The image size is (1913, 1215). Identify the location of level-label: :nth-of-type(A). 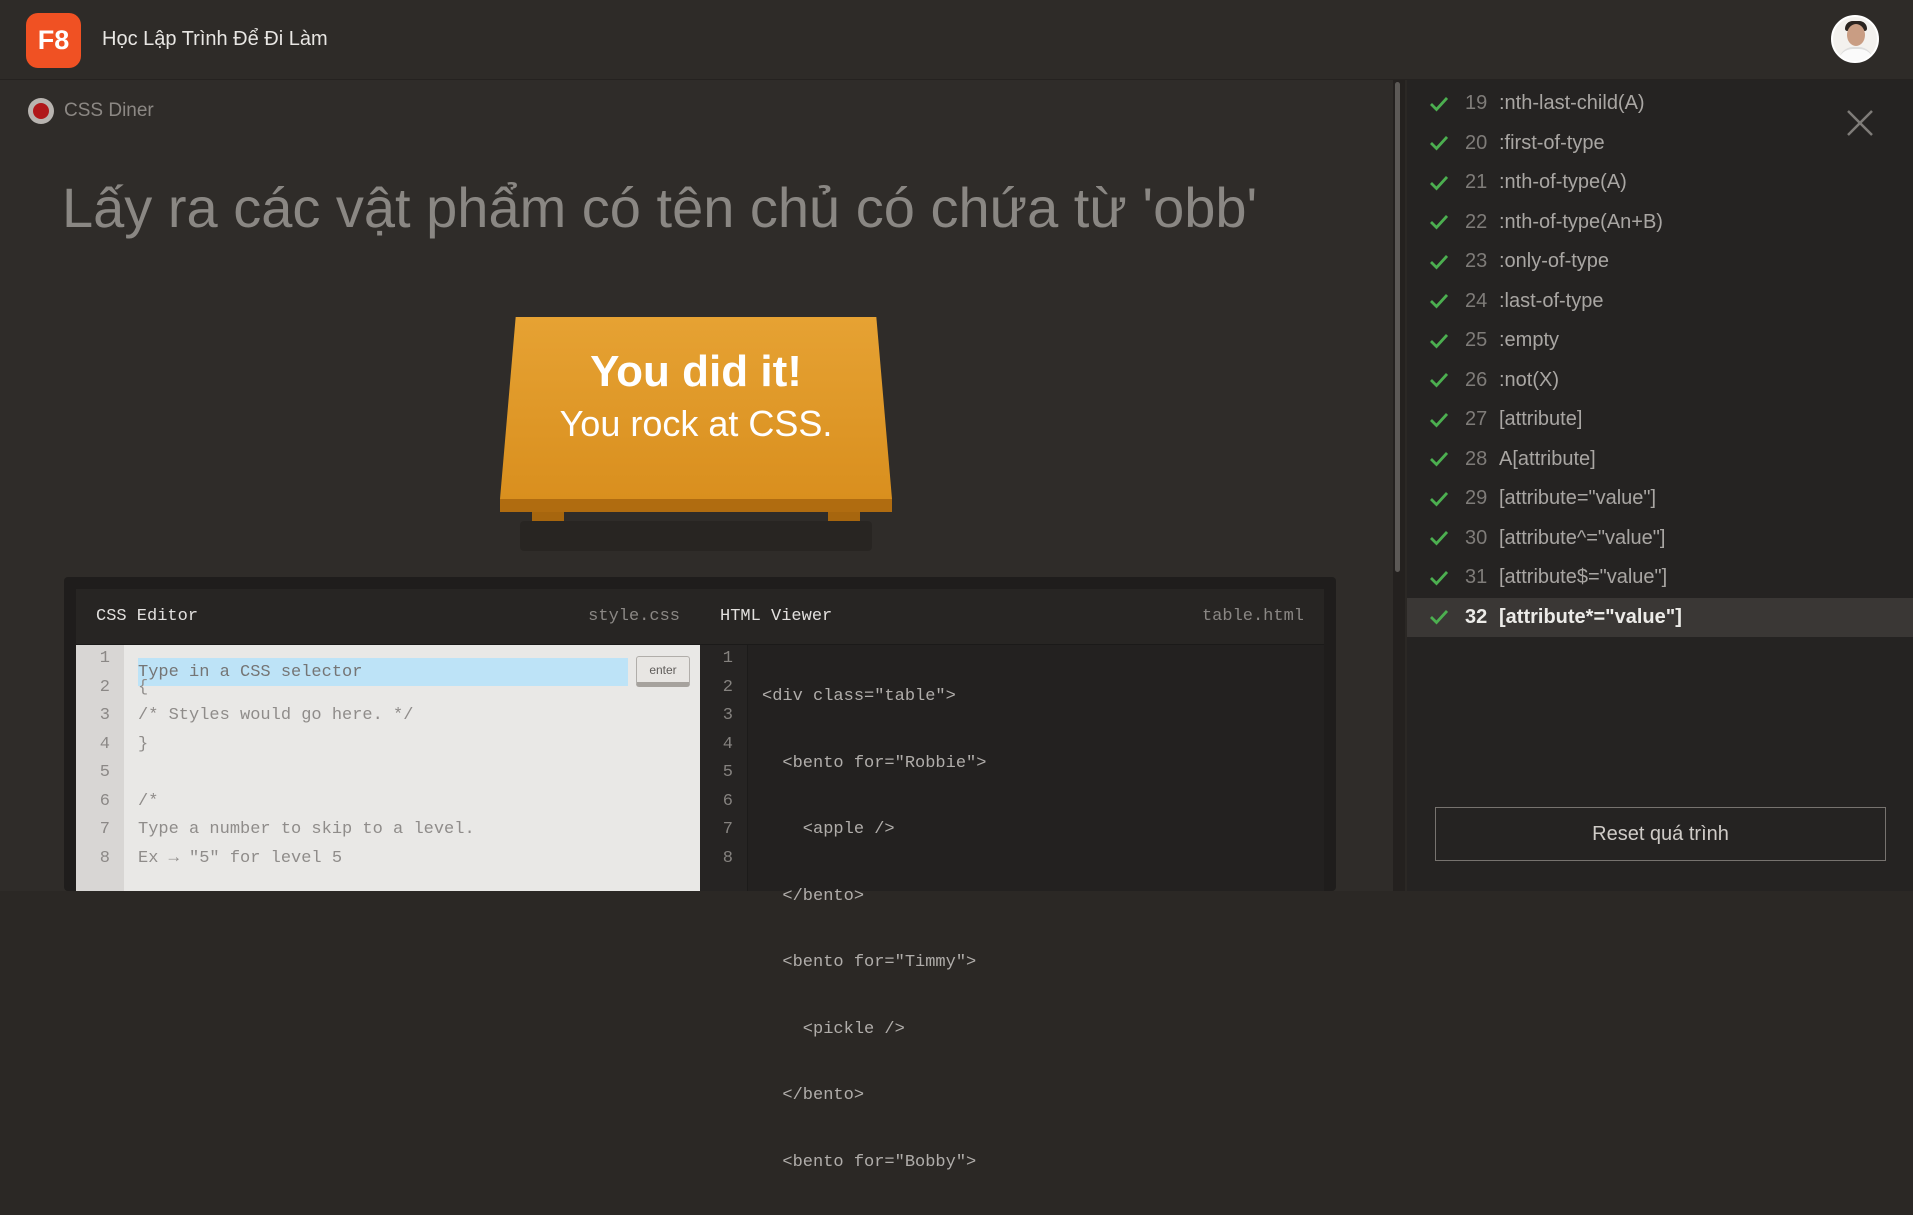
(1563, 182).